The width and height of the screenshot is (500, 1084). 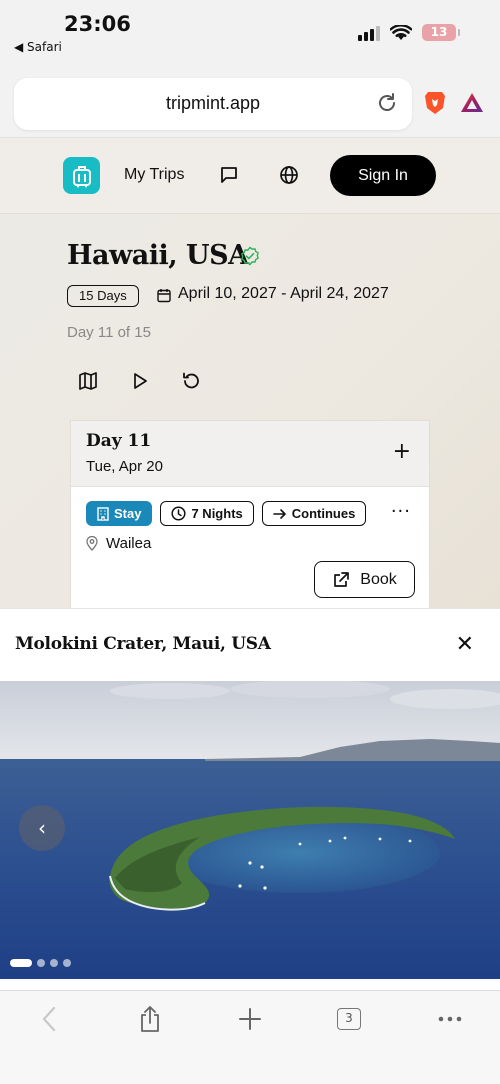 What do you see at coordinates (158, 255) in the screenshot?
I see `trip-title: Hawaii, USA` at bounding box center [158, 255].